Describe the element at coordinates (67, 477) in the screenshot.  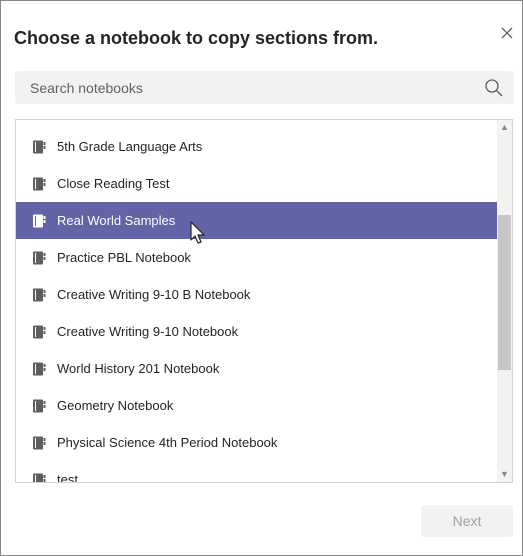
I see `notebook-label: test` at that location.